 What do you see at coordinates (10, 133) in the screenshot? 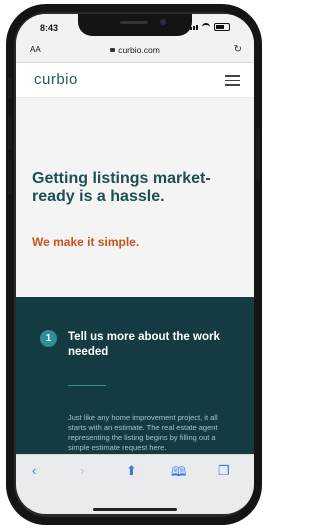
I see `volume-up-button` at bounding box center [10, 133].